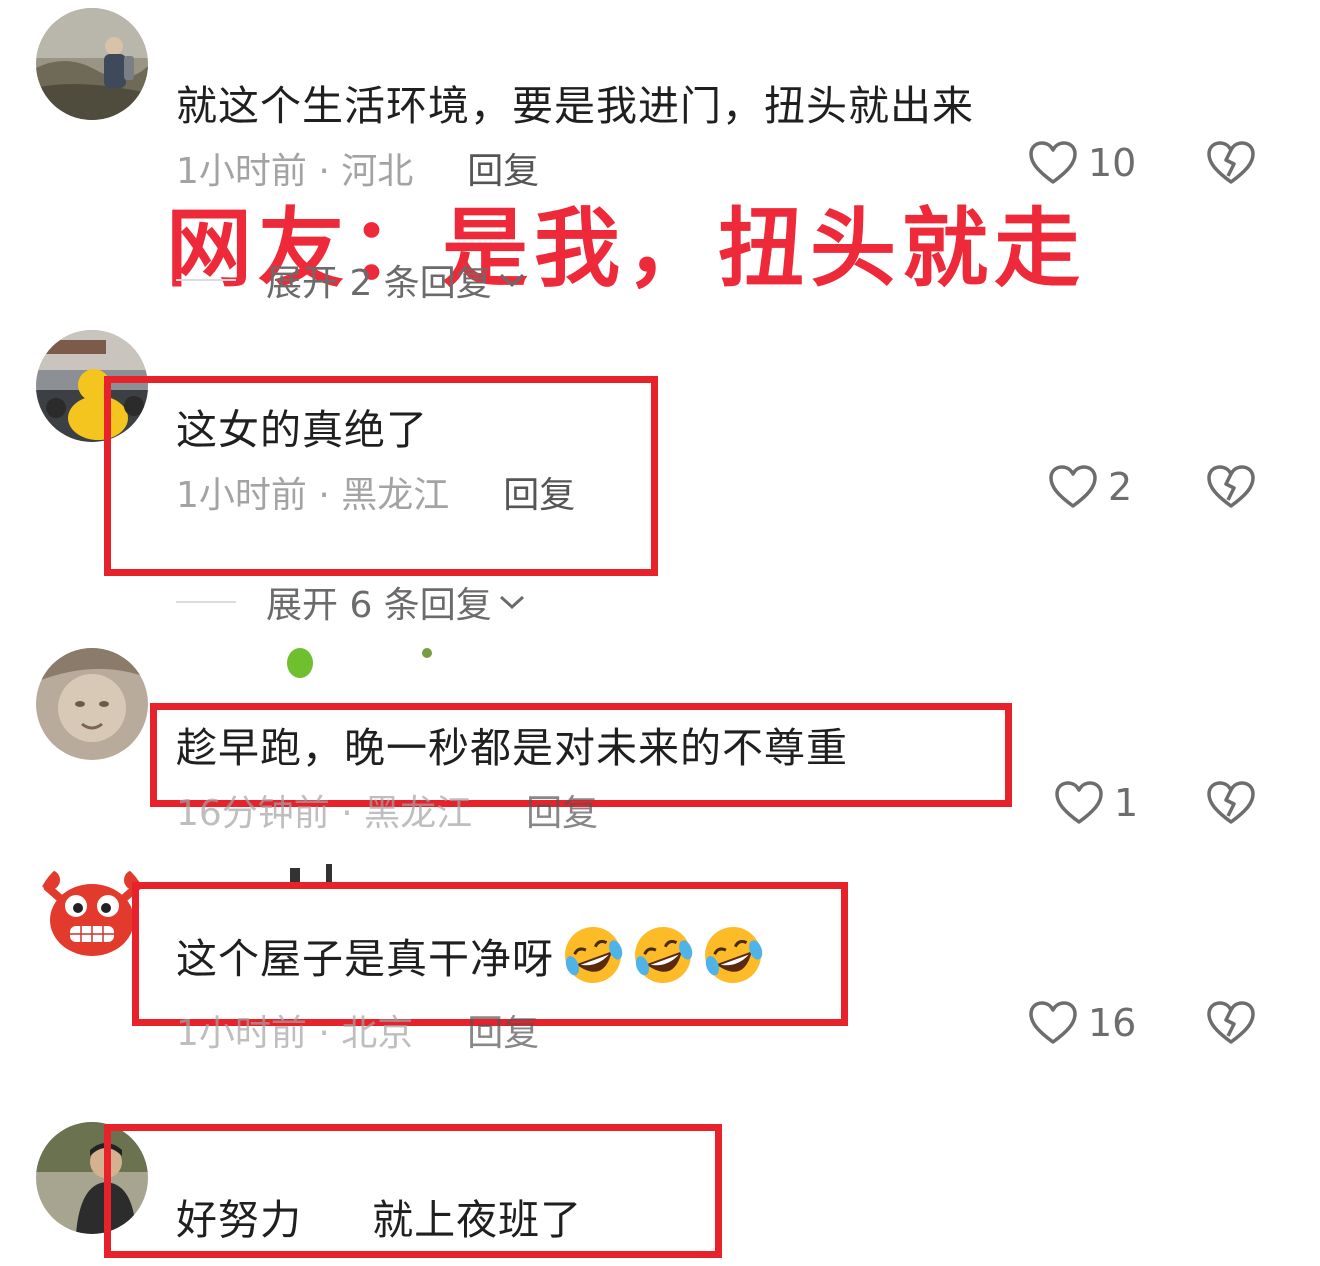  What do you see at coordinates (253, 813) in the screenshot?
I see `comment-time: 16分钟前` at bounding box center [253, 813].